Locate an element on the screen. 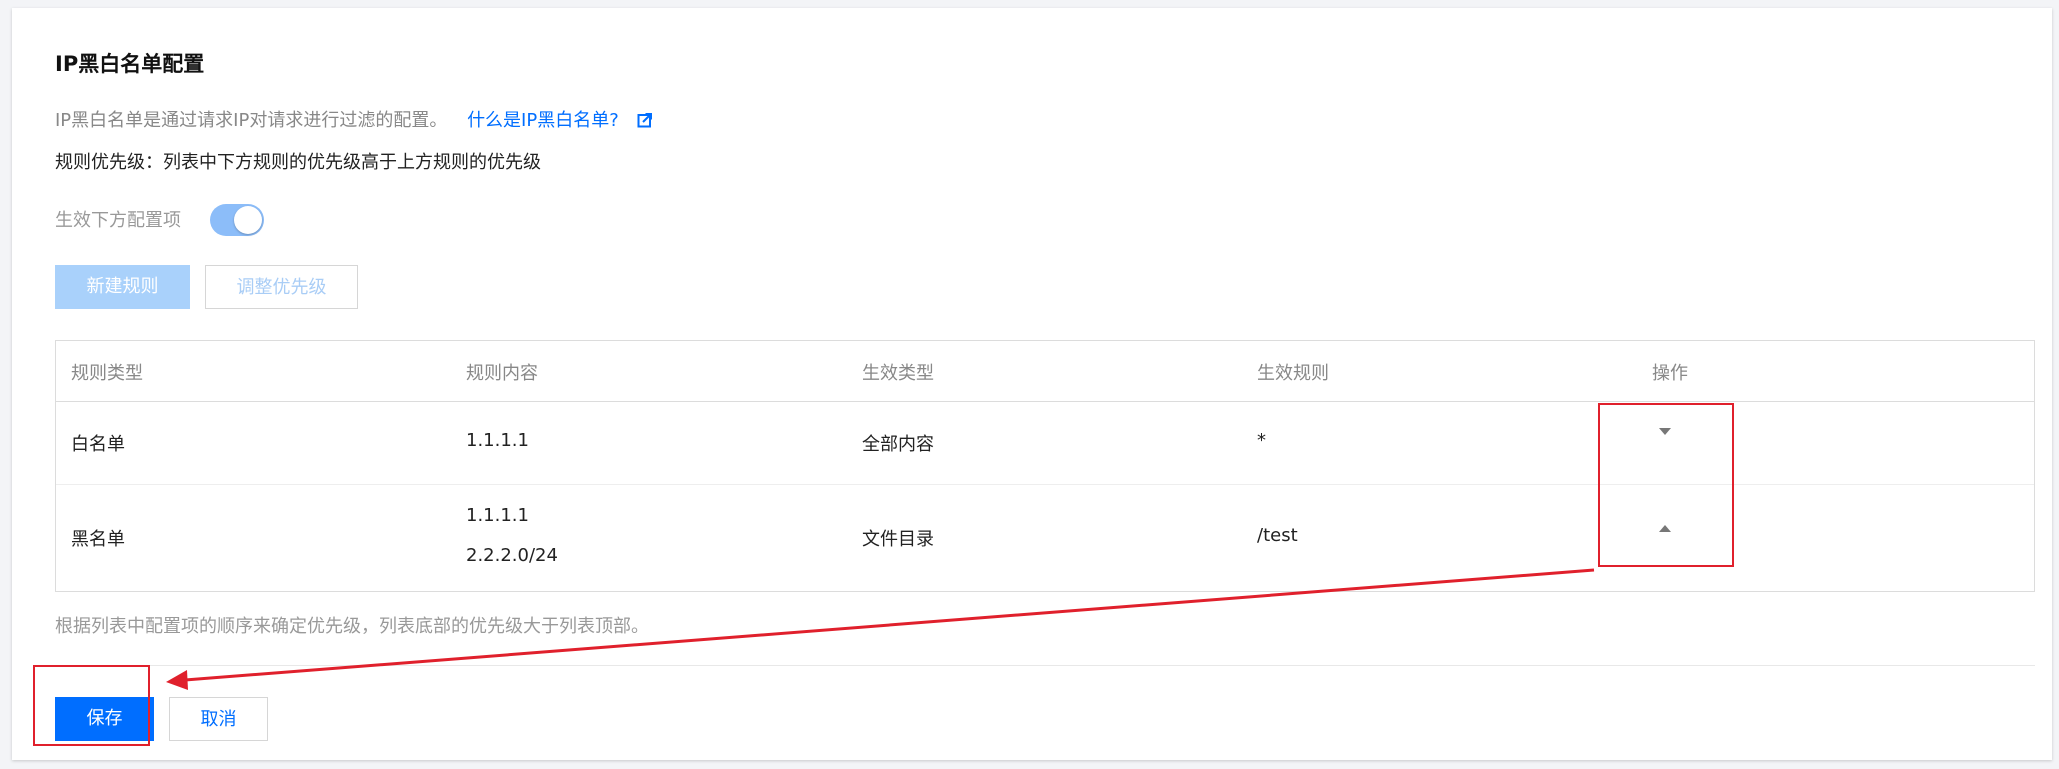  toggle-knob is located at coordinates (248, 220).